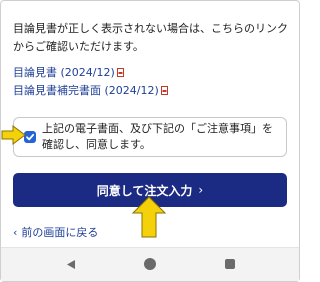 This screenshot has height=282, width=320. What do you see at coordinates (201, 190) in the screenshot?
I see `chevron-right-icon: ›` at bounding box center [201, 190].